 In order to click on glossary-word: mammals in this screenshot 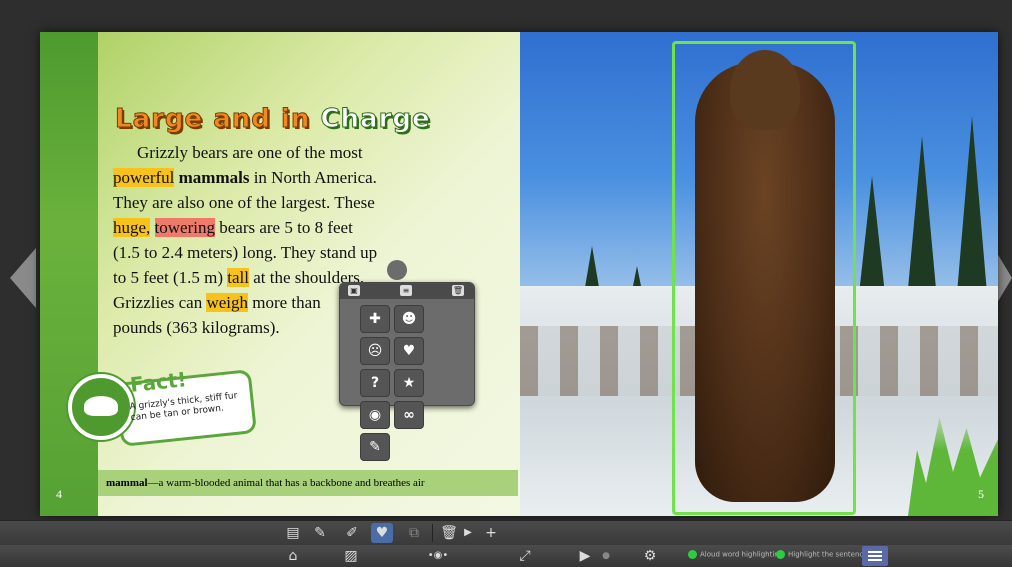, I will do `click(214, 177)`.